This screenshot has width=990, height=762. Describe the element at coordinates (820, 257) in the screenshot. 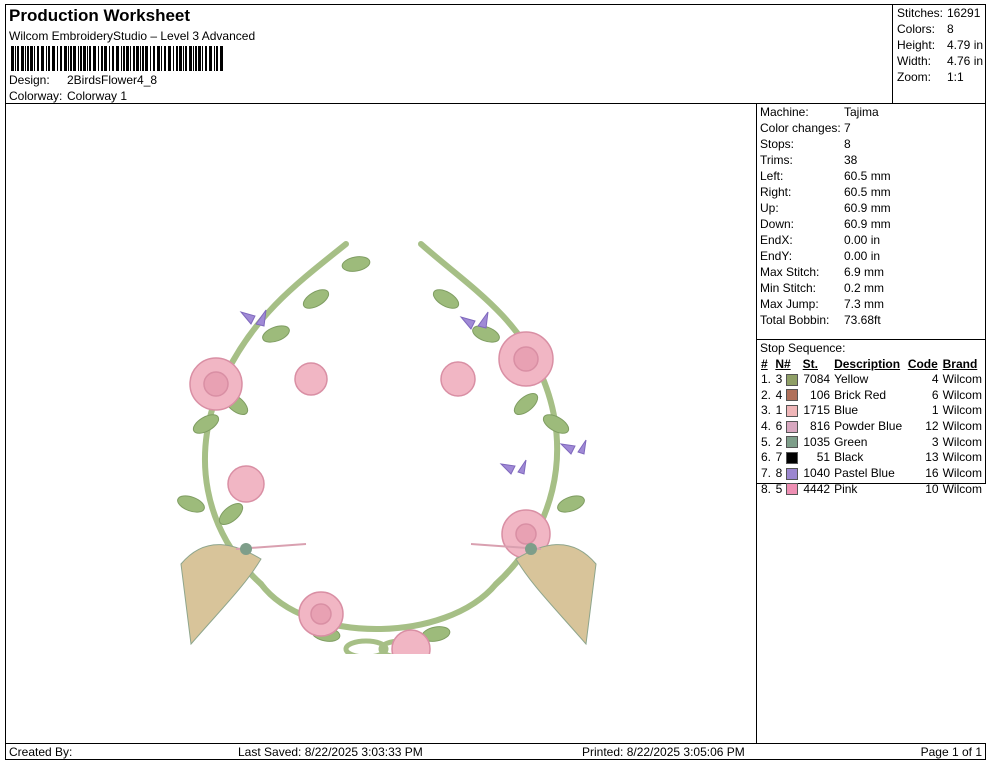

I see `property-row: EndY: 0.00 in` at that location.